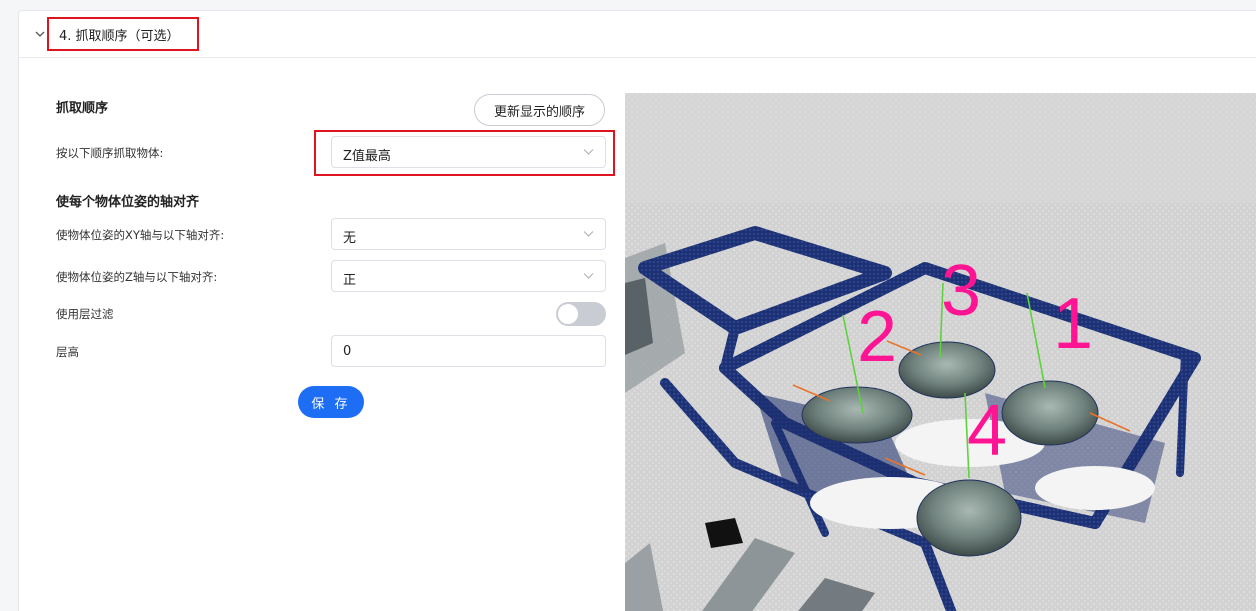 Image resolution: width=1256 pixels, height=611 pixels. What do you see at coordinates (367, 156) in the screenshot?
I see `order-select-value: Z值最高` at bounding box center [367, 156].